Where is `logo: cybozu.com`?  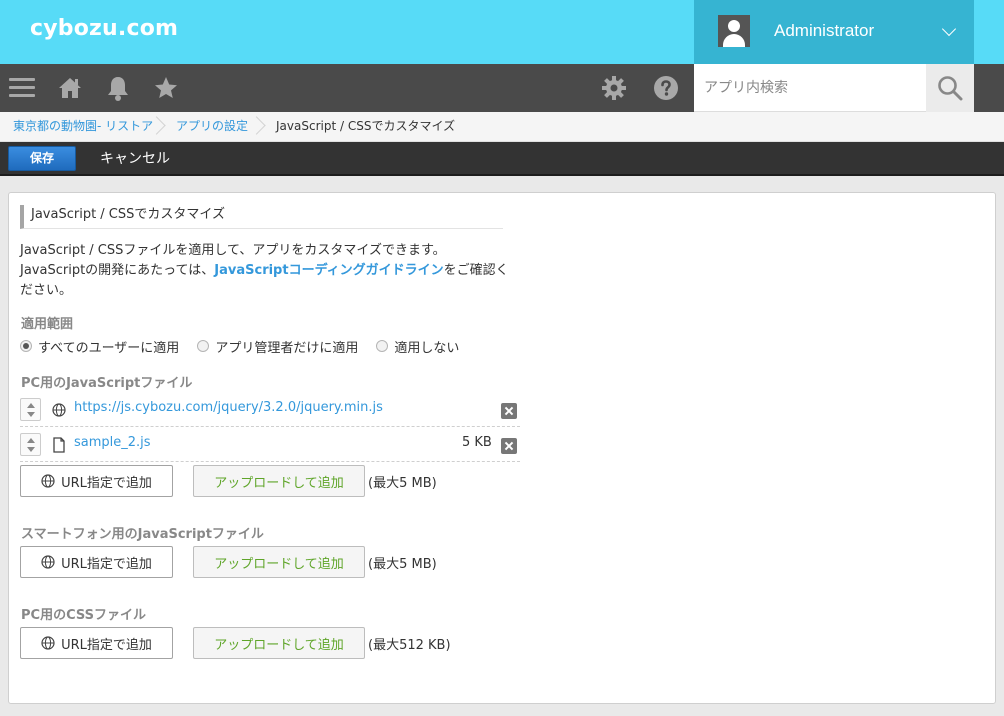
logo: cybozu.com is located at coordinates (104, 28).